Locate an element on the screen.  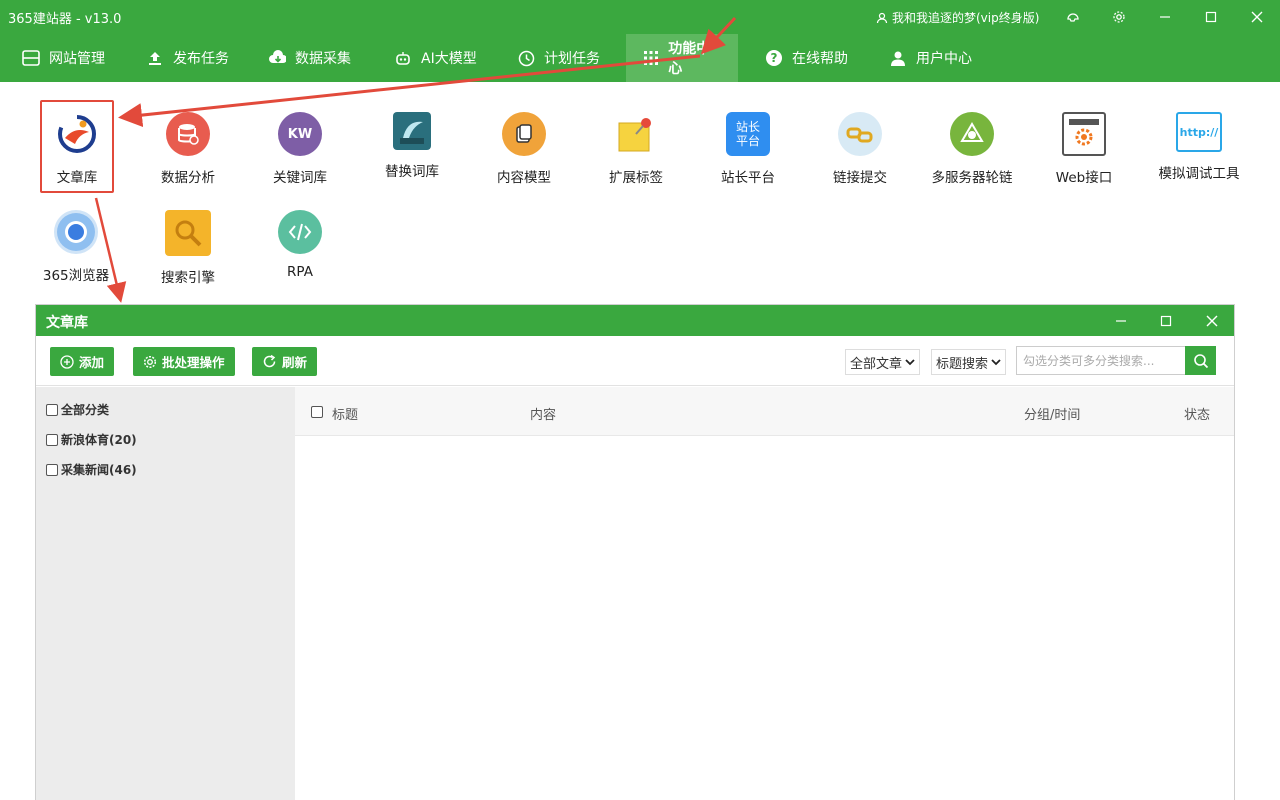
tool-label: 内容模型 is located at coordinates (524, 178).